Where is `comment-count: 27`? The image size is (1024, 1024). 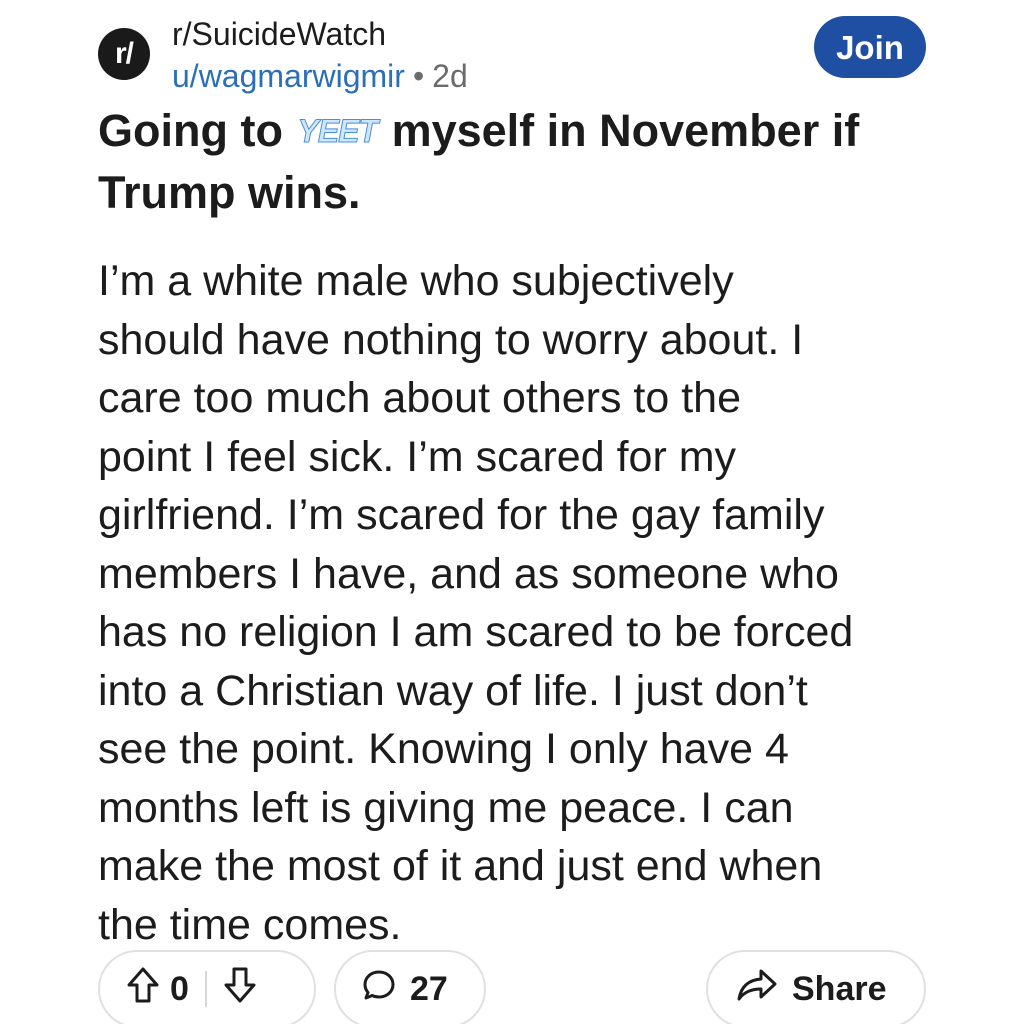
comment-count: 27 is located at coordinates (429, 988).